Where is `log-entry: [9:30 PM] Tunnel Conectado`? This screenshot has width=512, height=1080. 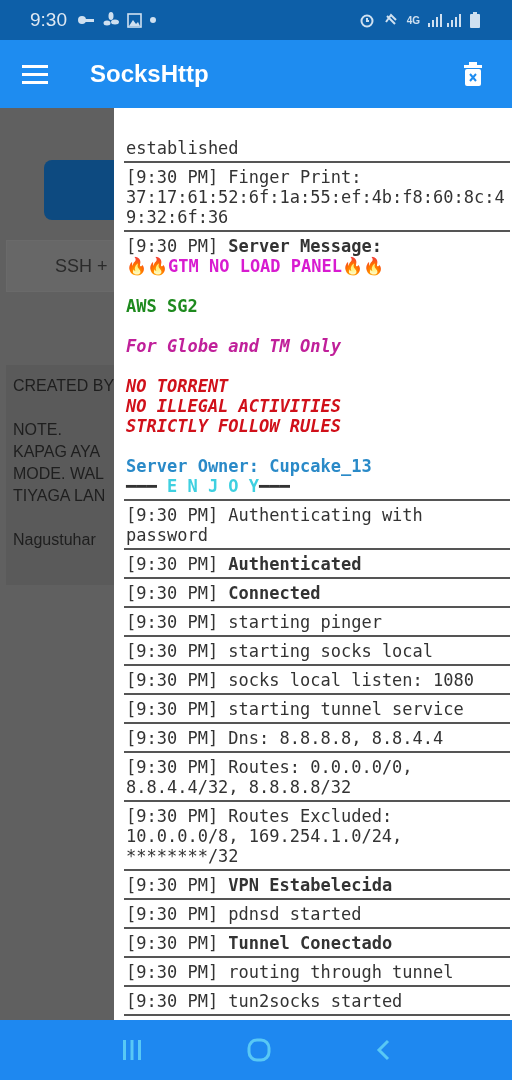
log-entry: [9:30 PM] Tunnel Conectado is located at coordinates (260, 943).